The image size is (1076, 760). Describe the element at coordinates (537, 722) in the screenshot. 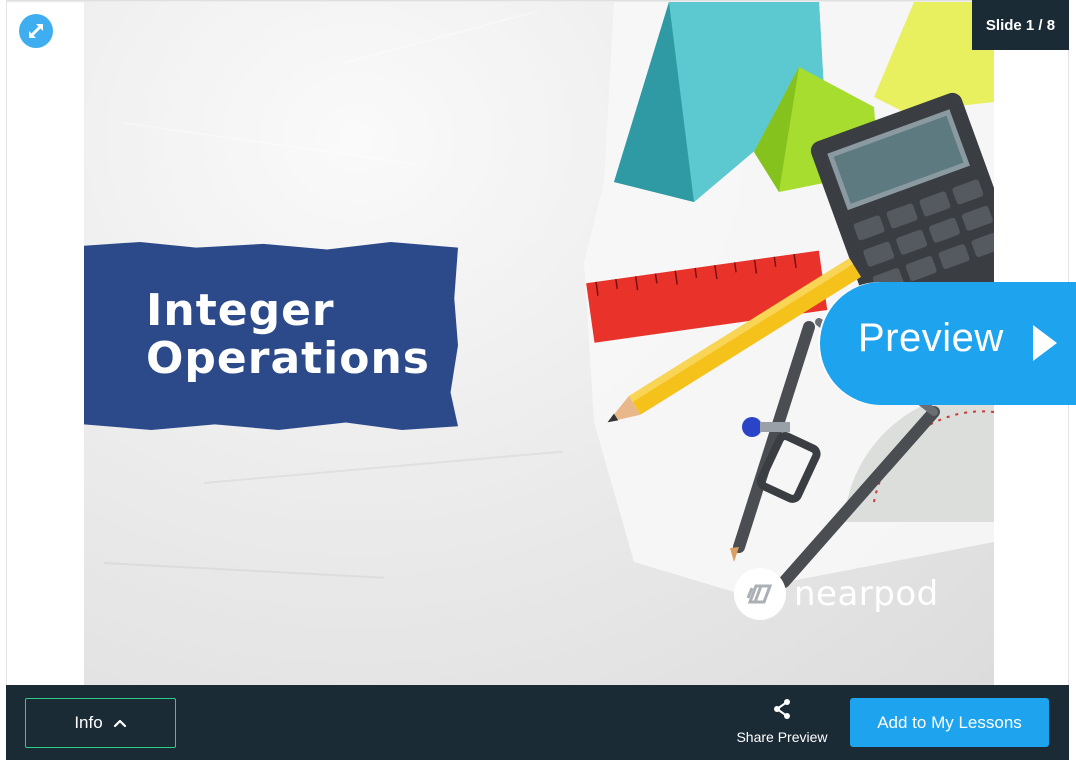

I see `bottom-toolbar: Info Share Preview Add to My Lessons` at that location.